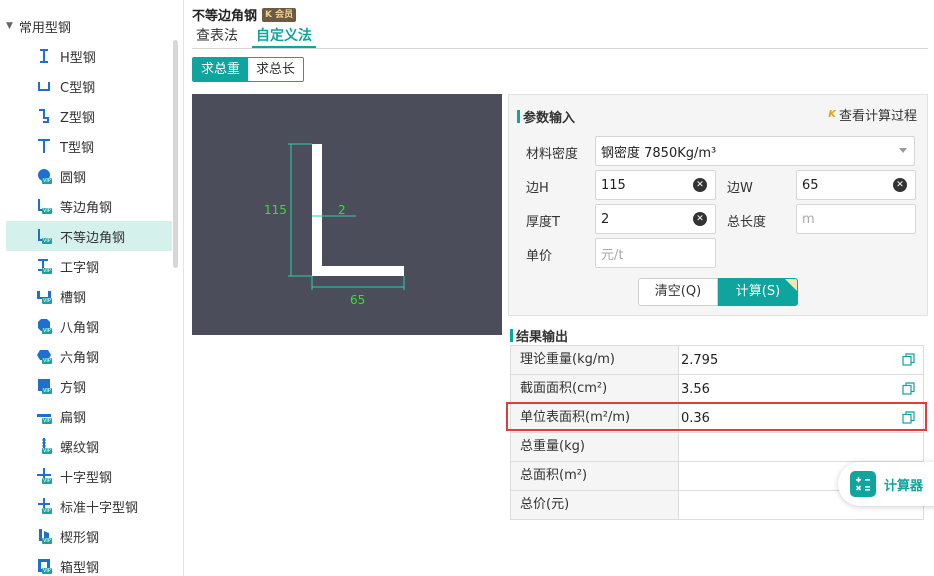 The width and height of the screenshot is (934, 576). Describe the element at coordinates (595, 389) in the screenshot. I see `result-label: 截面面积(cm²)` at that location.